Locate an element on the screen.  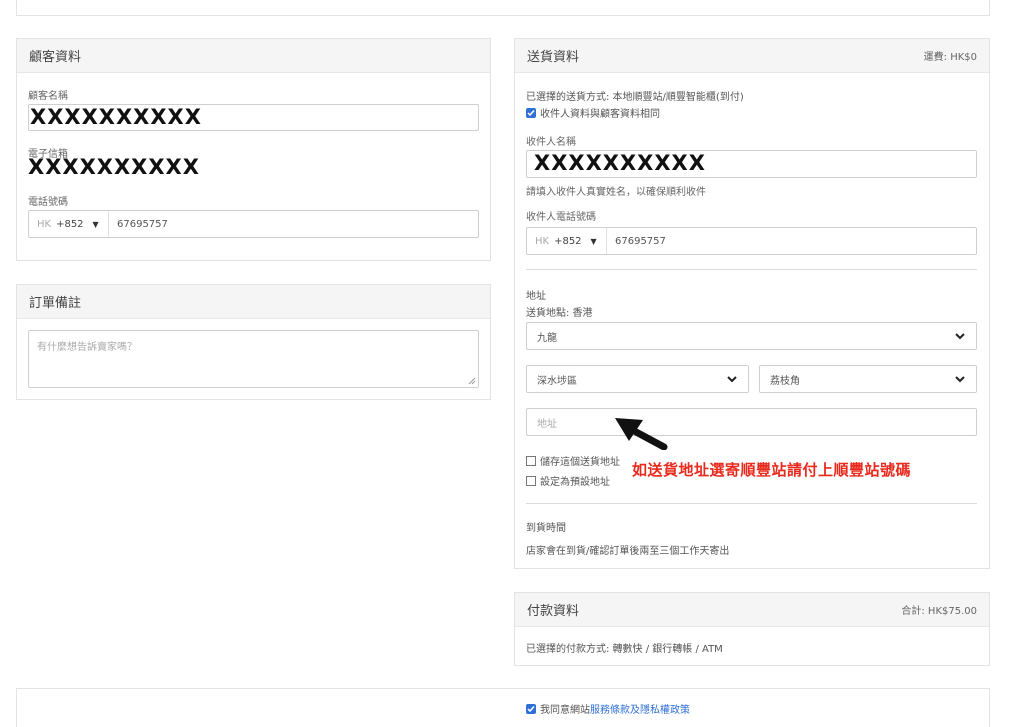
delivery-location-text: 送貨地點: 香港 is located at coordinates (559, 313).